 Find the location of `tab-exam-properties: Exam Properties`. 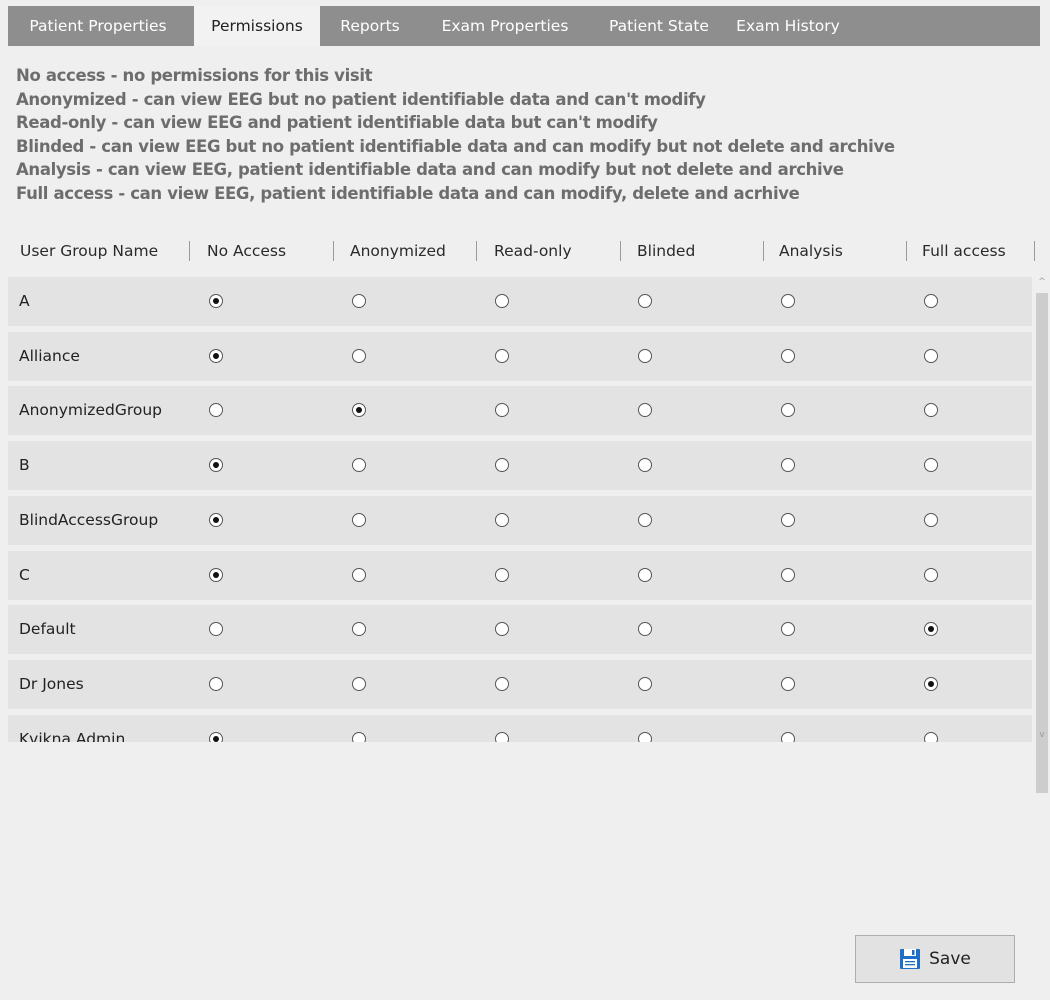

tab-exam-properties: Exam Properties is located at coordinates (505, 26).